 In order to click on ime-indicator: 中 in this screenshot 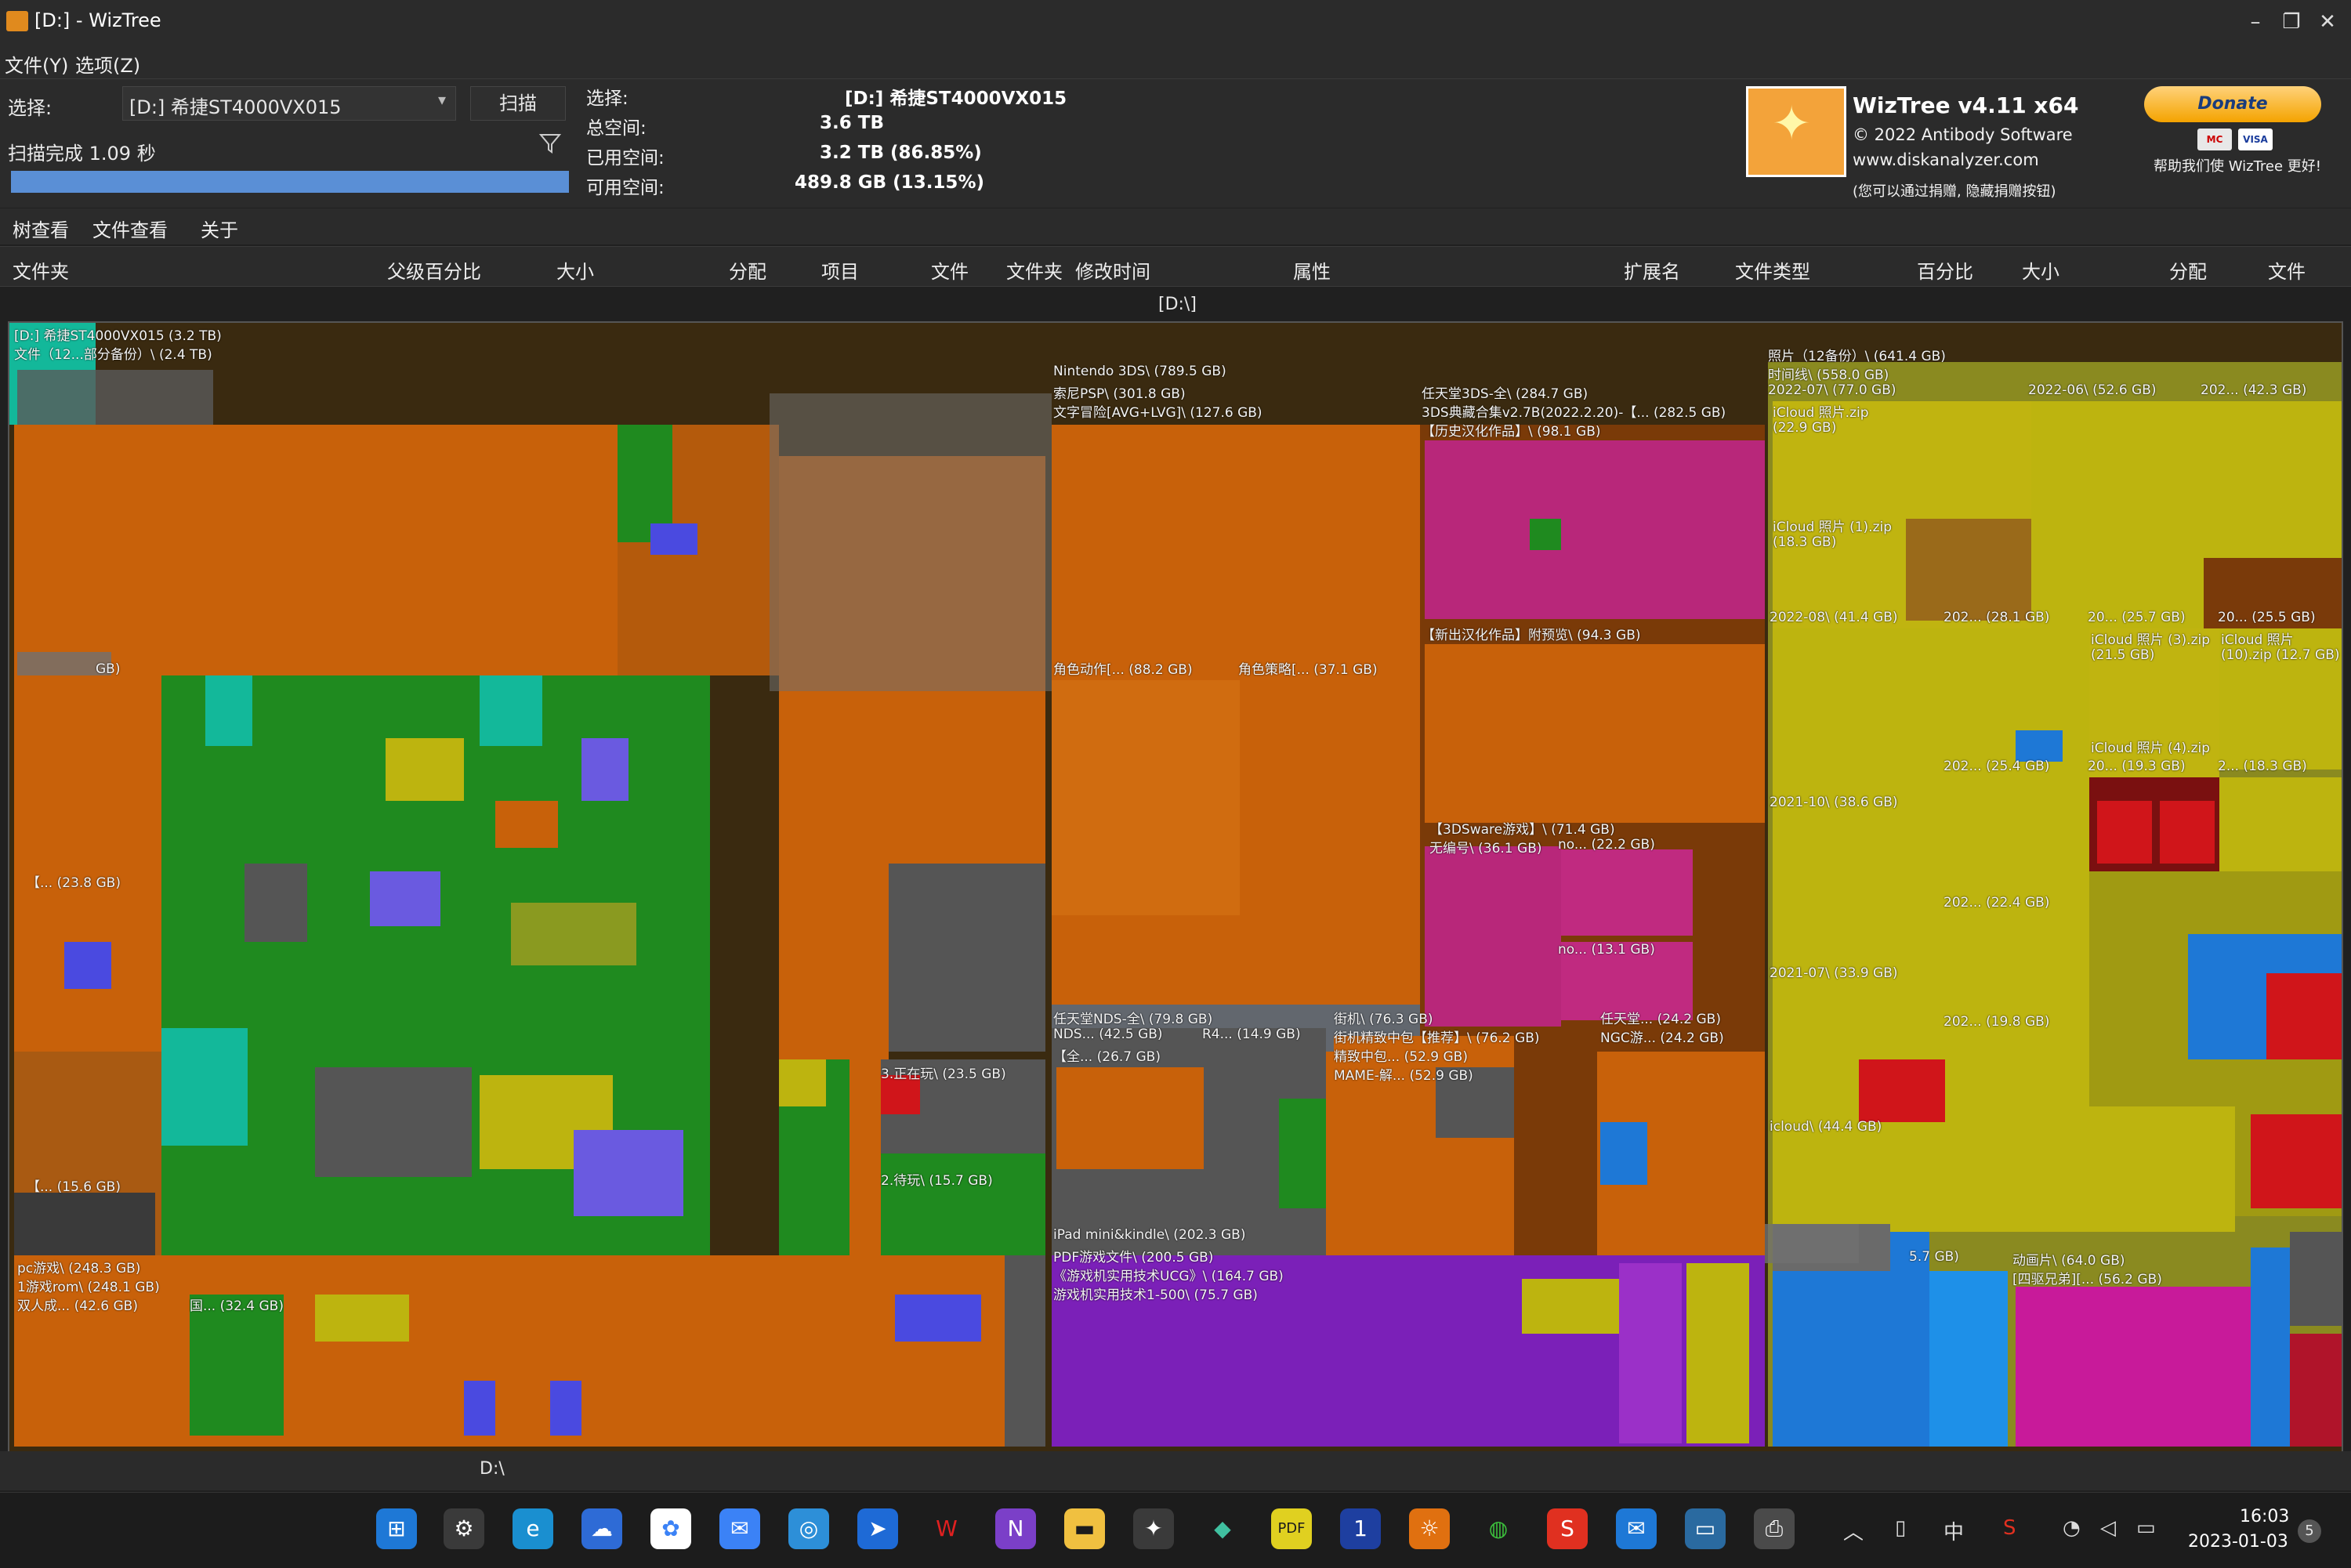, I will do `click(1953, 1530)`.